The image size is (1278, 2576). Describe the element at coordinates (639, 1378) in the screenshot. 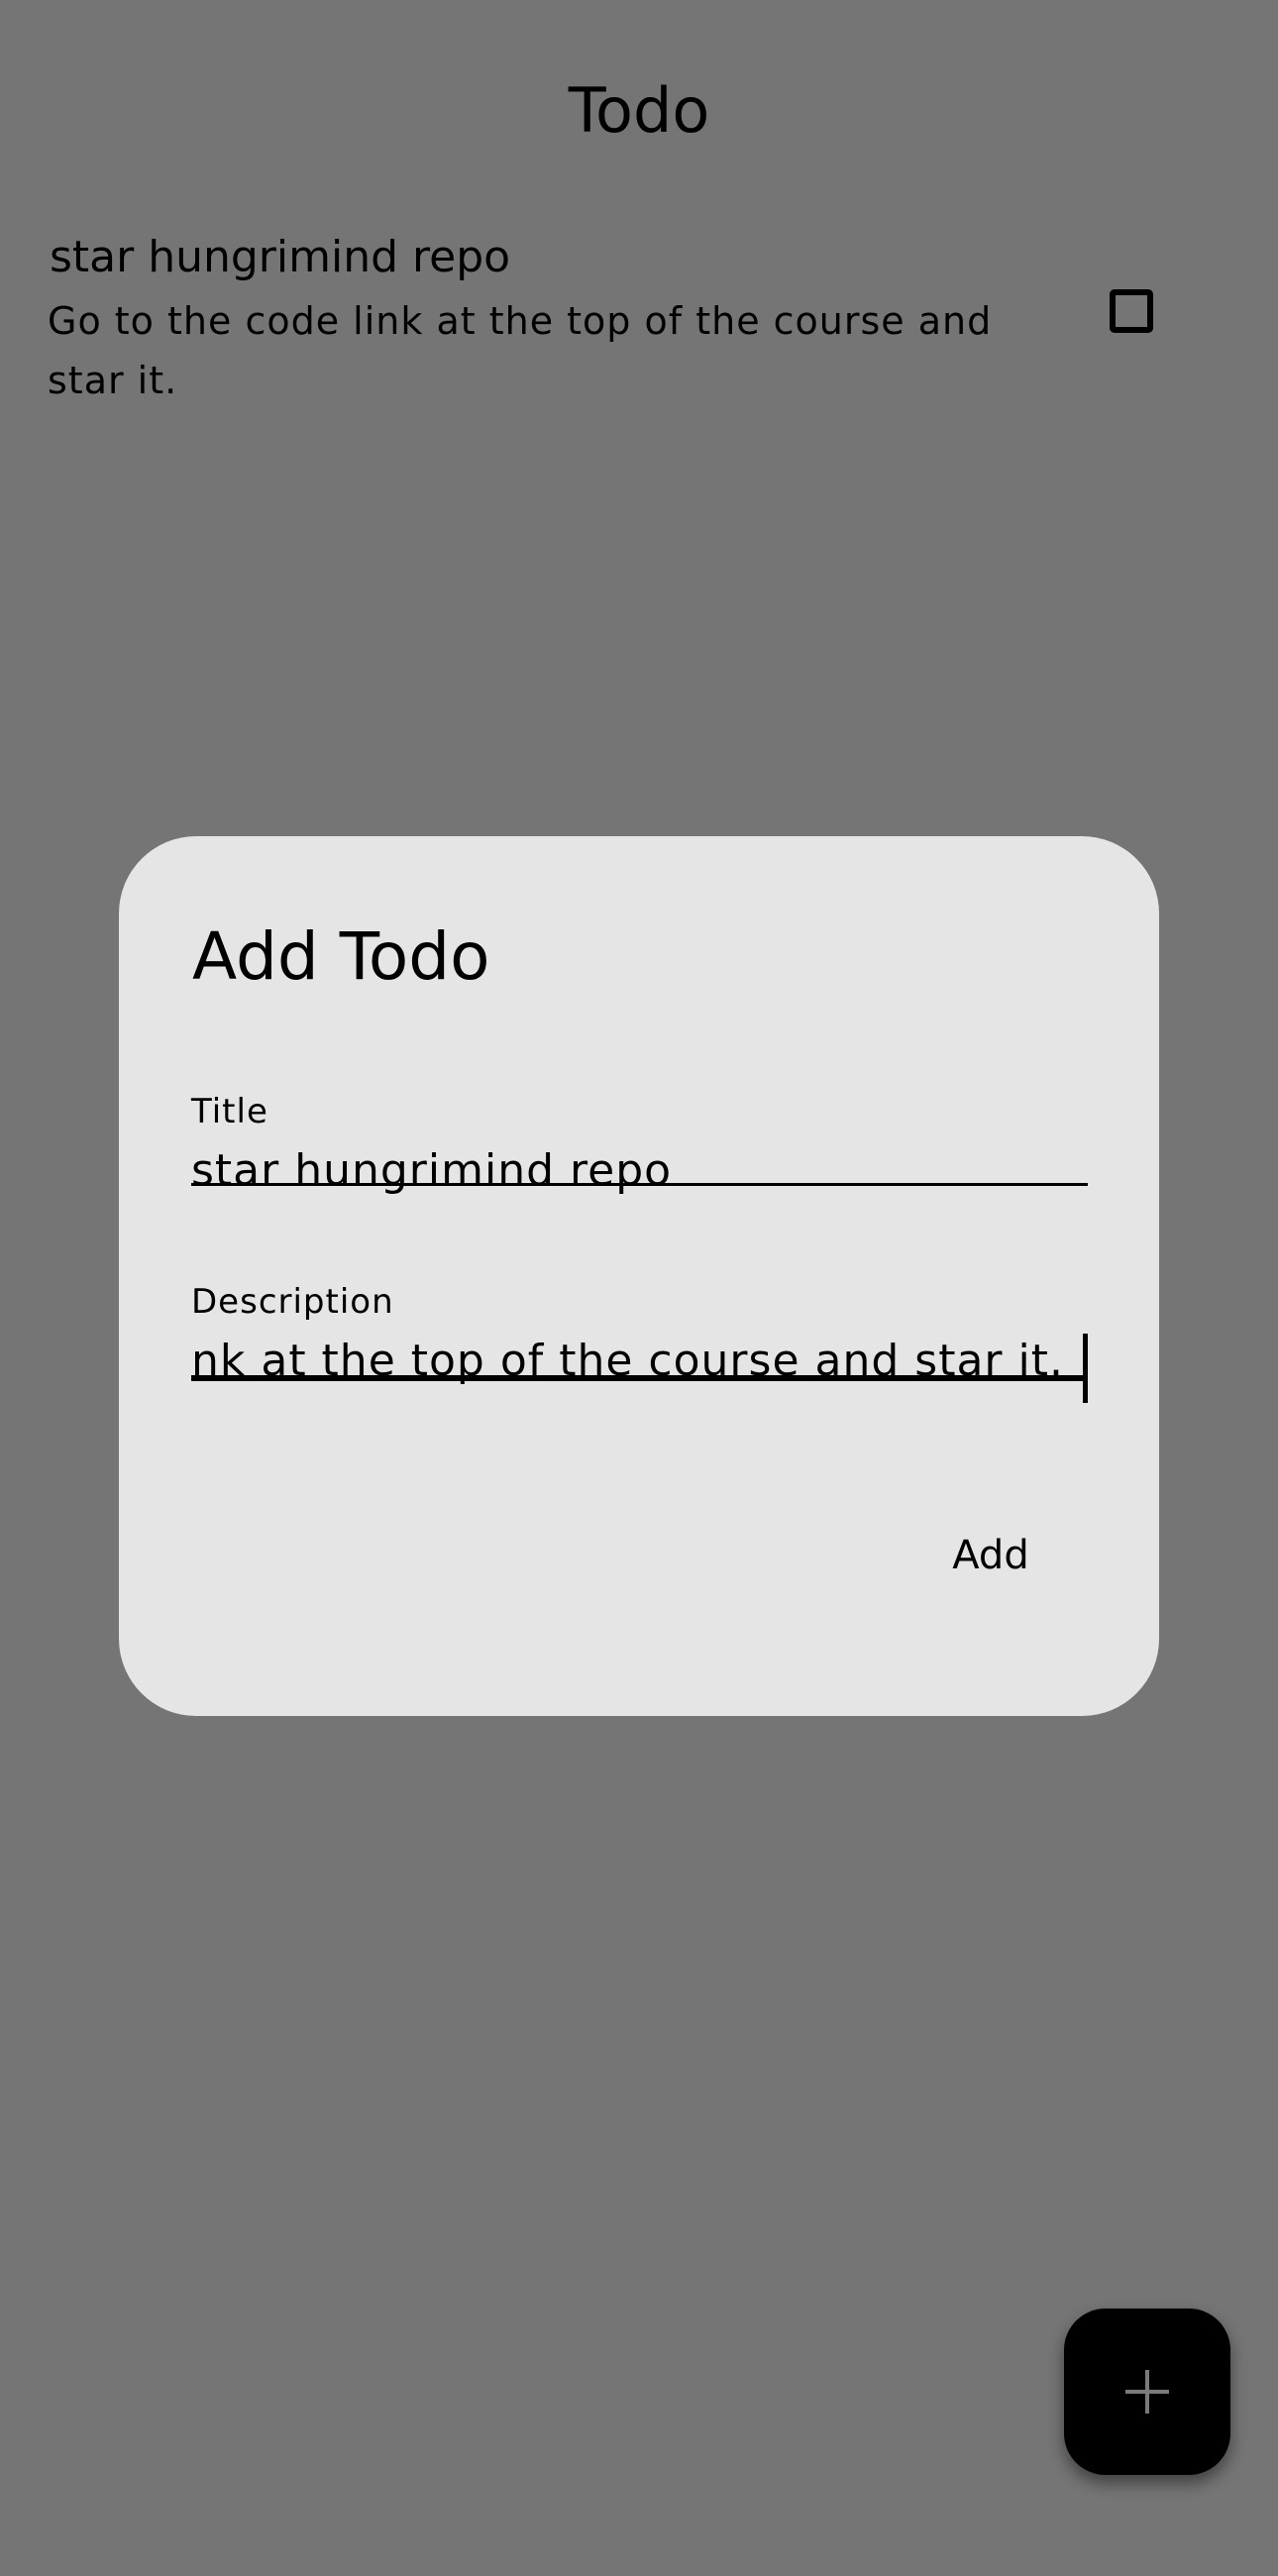

I see `description-field-underline` at that location.